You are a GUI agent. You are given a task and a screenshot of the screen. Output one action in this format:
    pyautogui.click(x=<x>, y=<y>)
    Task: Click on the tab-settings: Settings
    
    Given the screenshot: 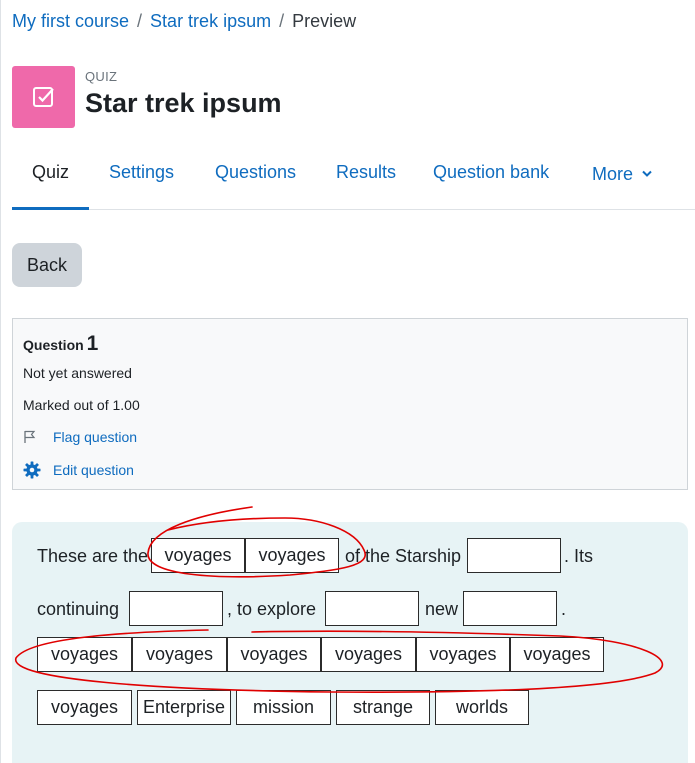 What is the action you would take?
    pyautogui.click(x=141, y=172)
    